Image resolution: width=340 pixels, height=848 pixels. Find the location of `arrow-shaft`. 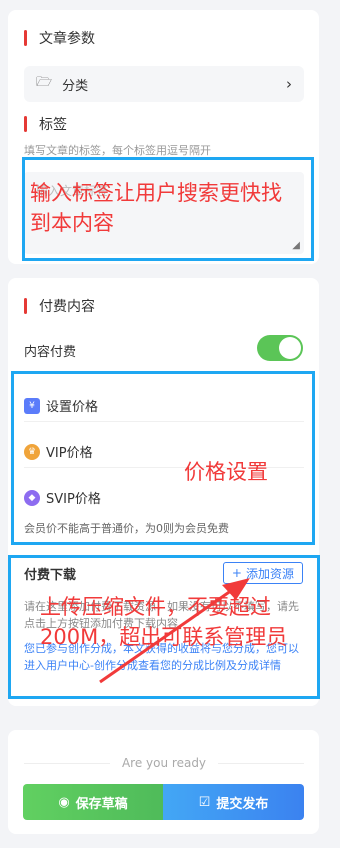

arrow-shaft is located at coordinates (167, 635).